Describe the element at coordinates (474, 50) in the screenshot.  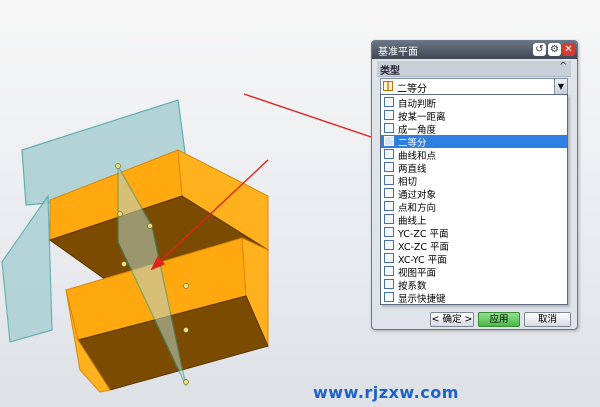
I see `dialog-titlebar: 基准平面 ↺ ⚙ ✕` at that location.